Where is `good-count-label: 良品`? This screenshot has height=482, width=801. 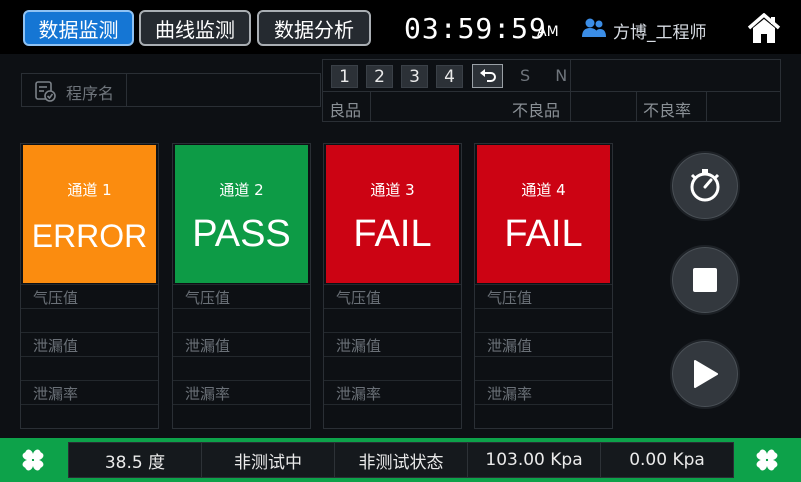 good-count-label: 良品 is located at coordinates (345, 110).